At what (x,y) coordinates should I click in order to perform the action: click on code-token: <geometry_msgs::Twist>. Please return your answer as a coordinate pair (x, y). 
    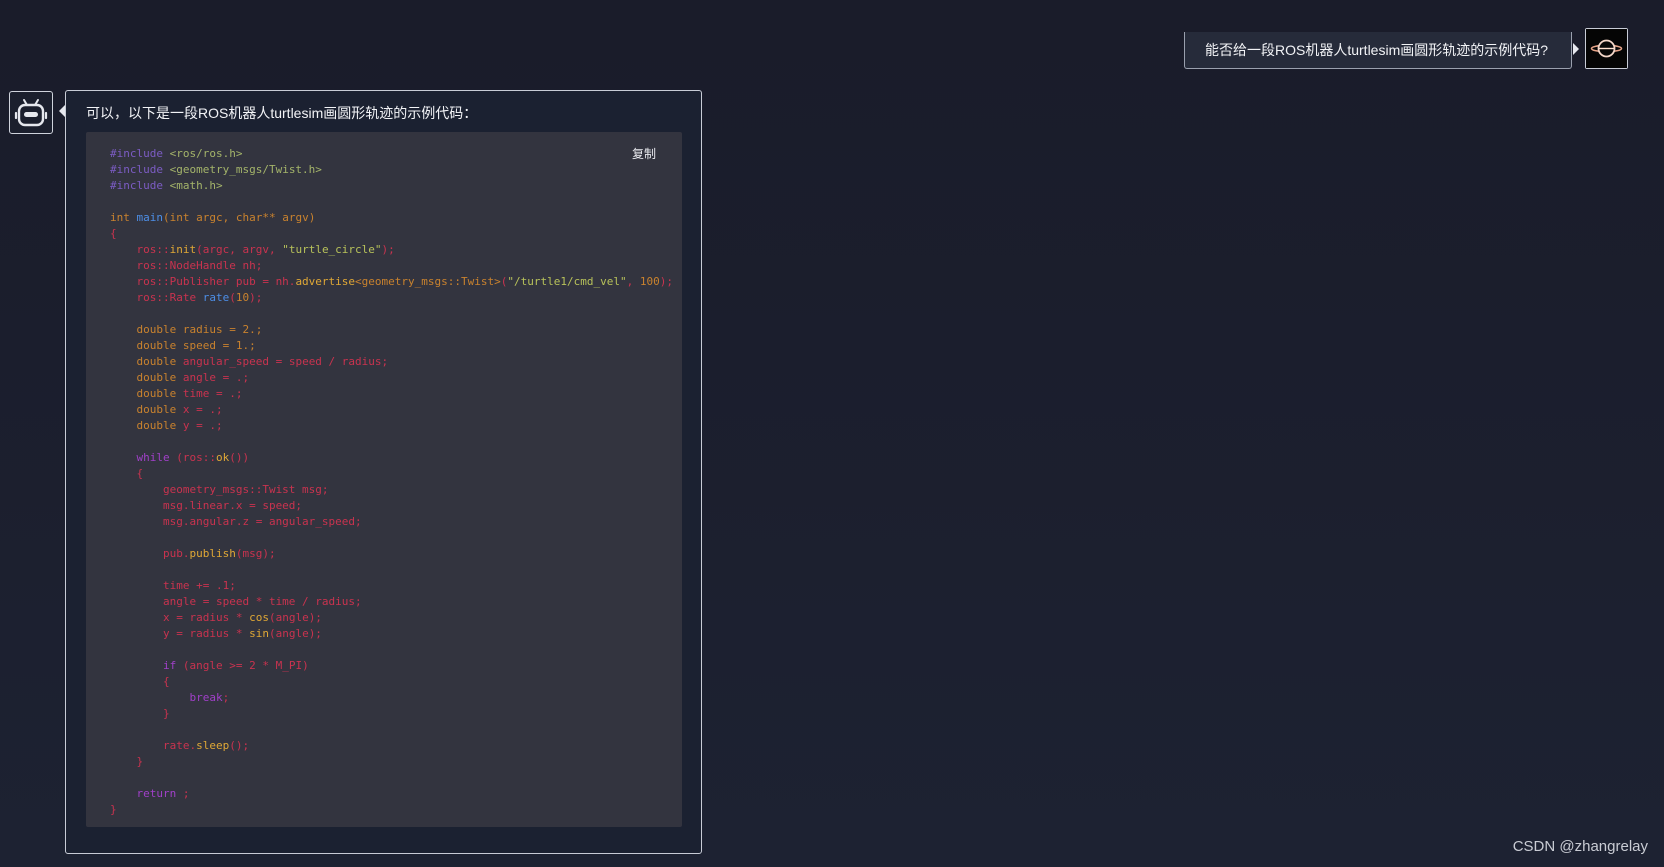
    Looking at the image, I should click on (428, 281).